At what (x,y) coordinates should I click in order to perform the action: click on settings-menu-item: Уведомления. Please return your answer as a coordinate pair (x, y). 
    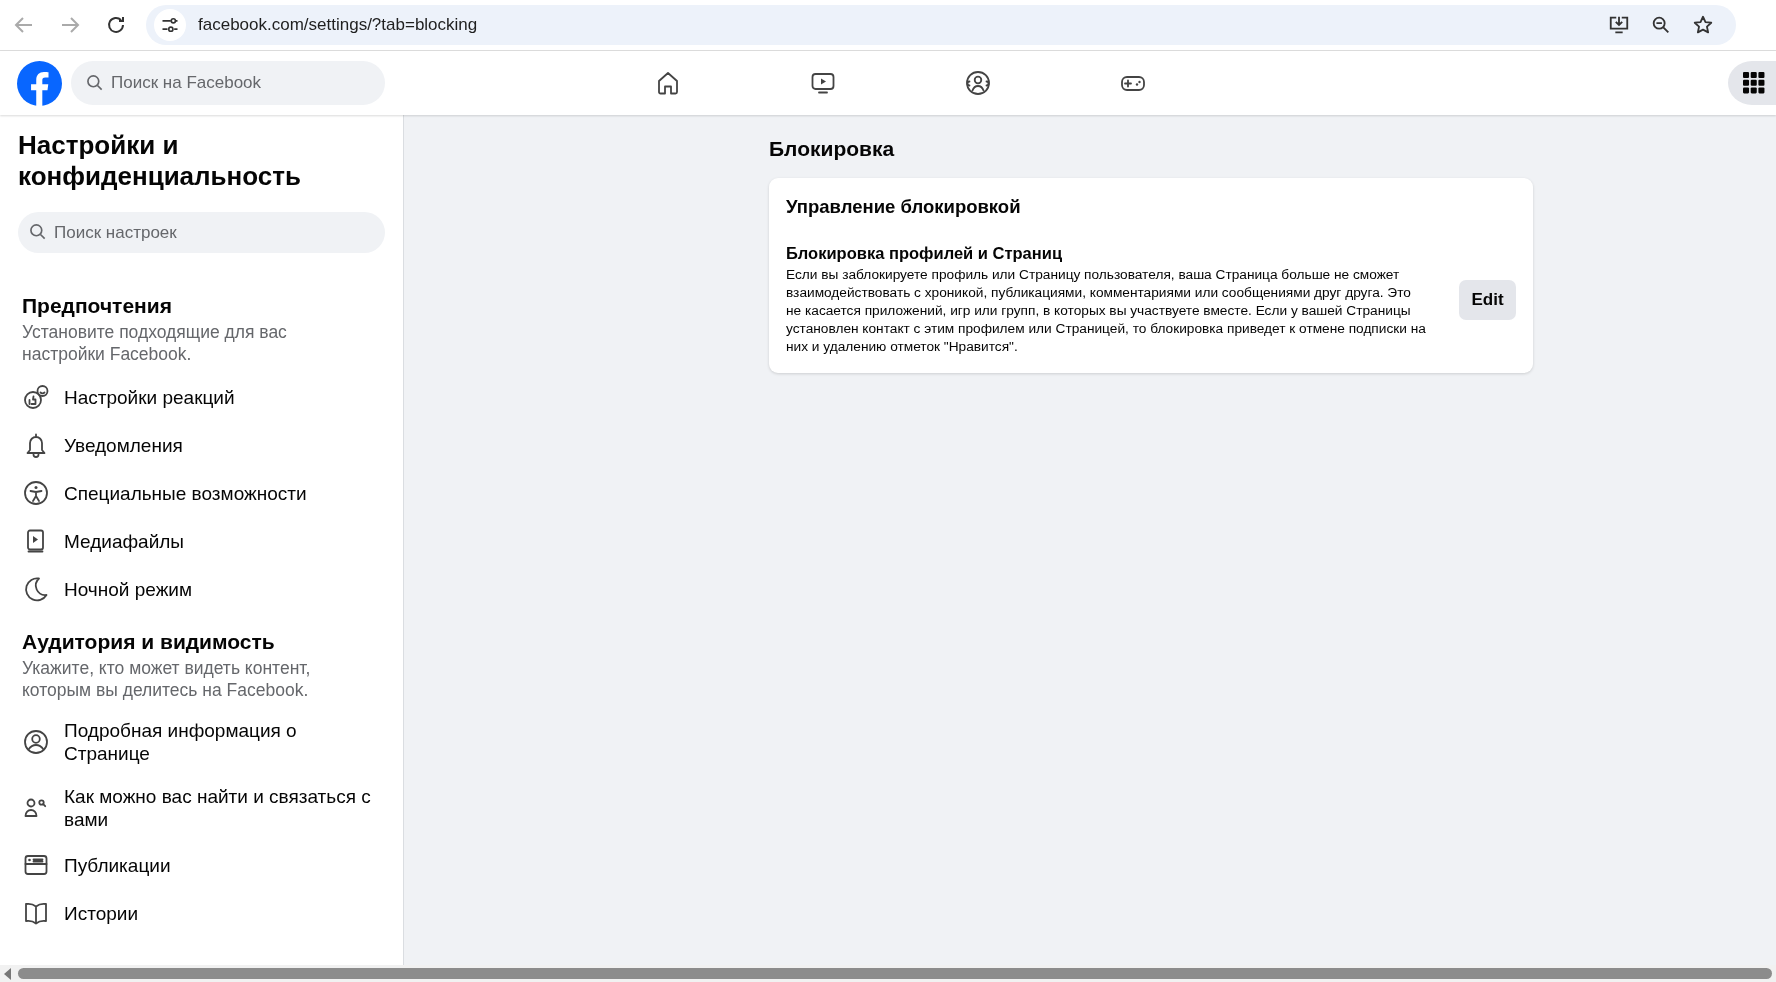
    Looking at the image, I should click on (201, 445).